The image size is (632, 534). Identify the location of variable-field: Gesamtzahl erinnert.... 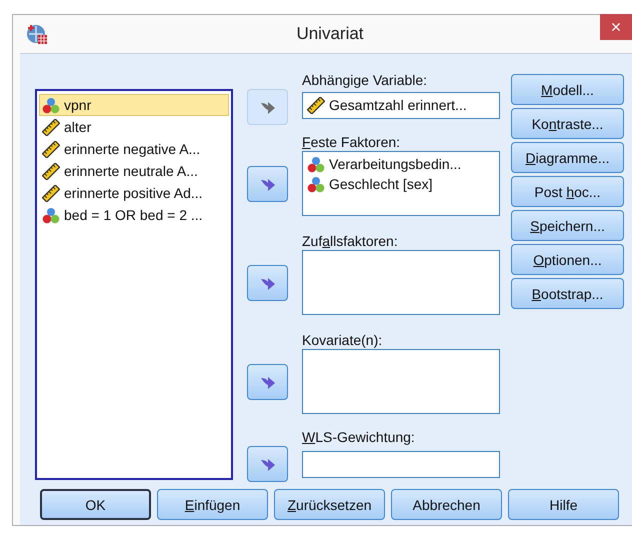
(401, 105).